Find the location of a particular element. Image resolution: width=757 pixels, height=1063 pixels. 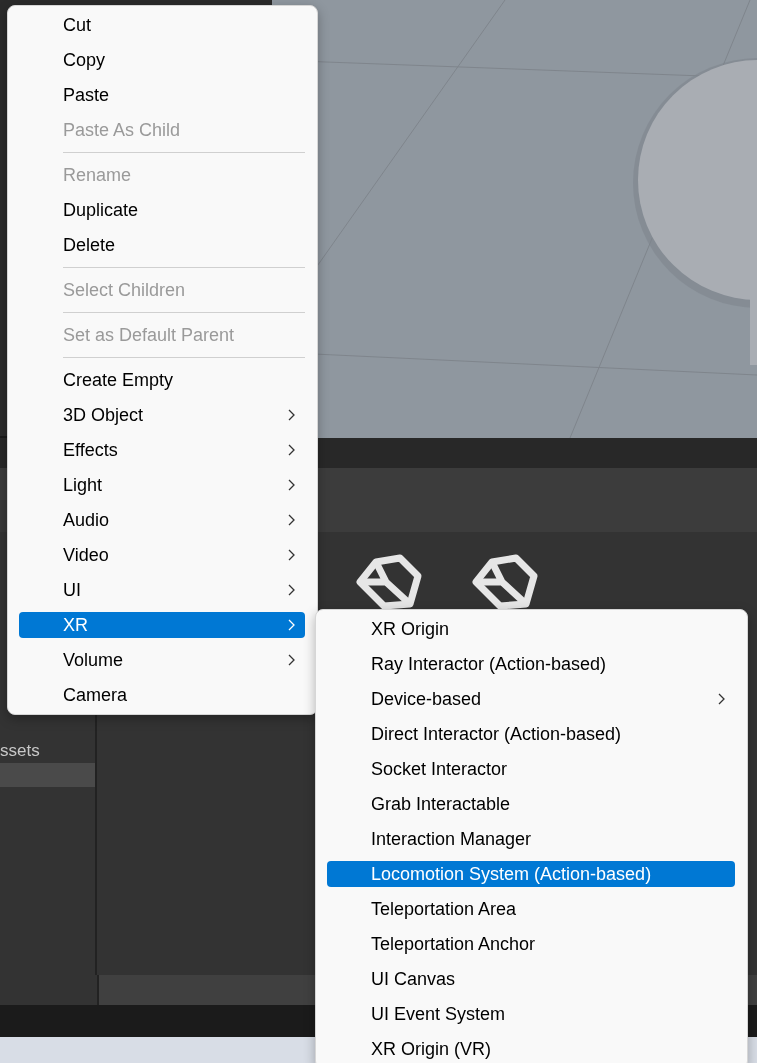

menu-item: Teleportation Area is located at coordinates (531, 909).